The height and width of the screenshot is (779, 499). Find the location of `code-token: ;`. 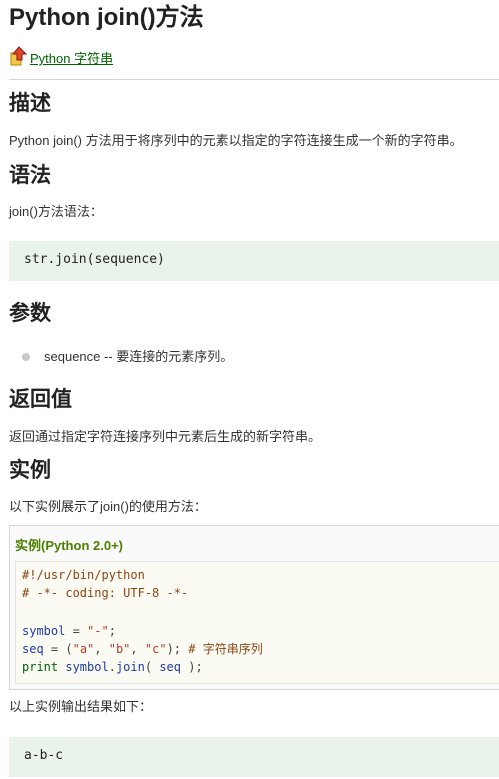

code-token: ; is located at coordinates (112, 631).